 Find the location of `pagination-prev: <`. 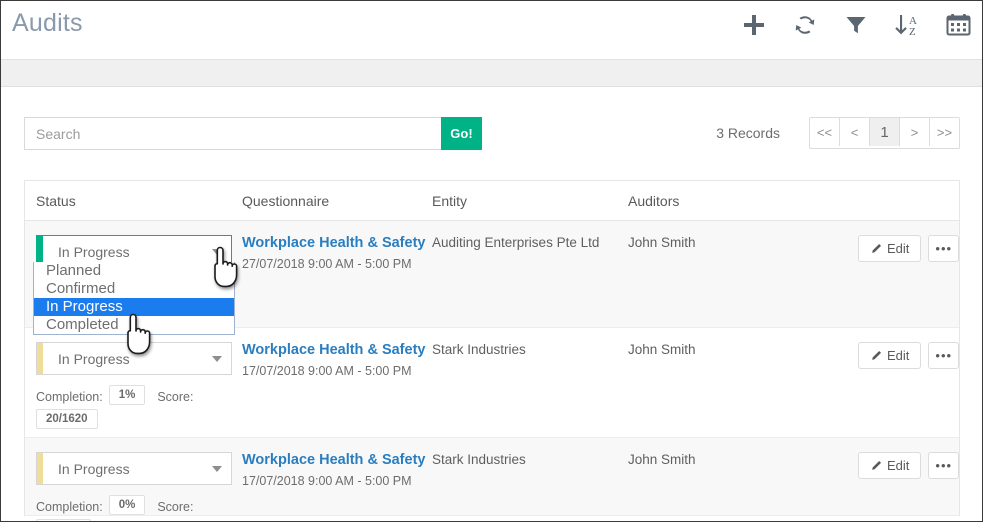

pagination-prev: < is located at coordinates (855, 132).